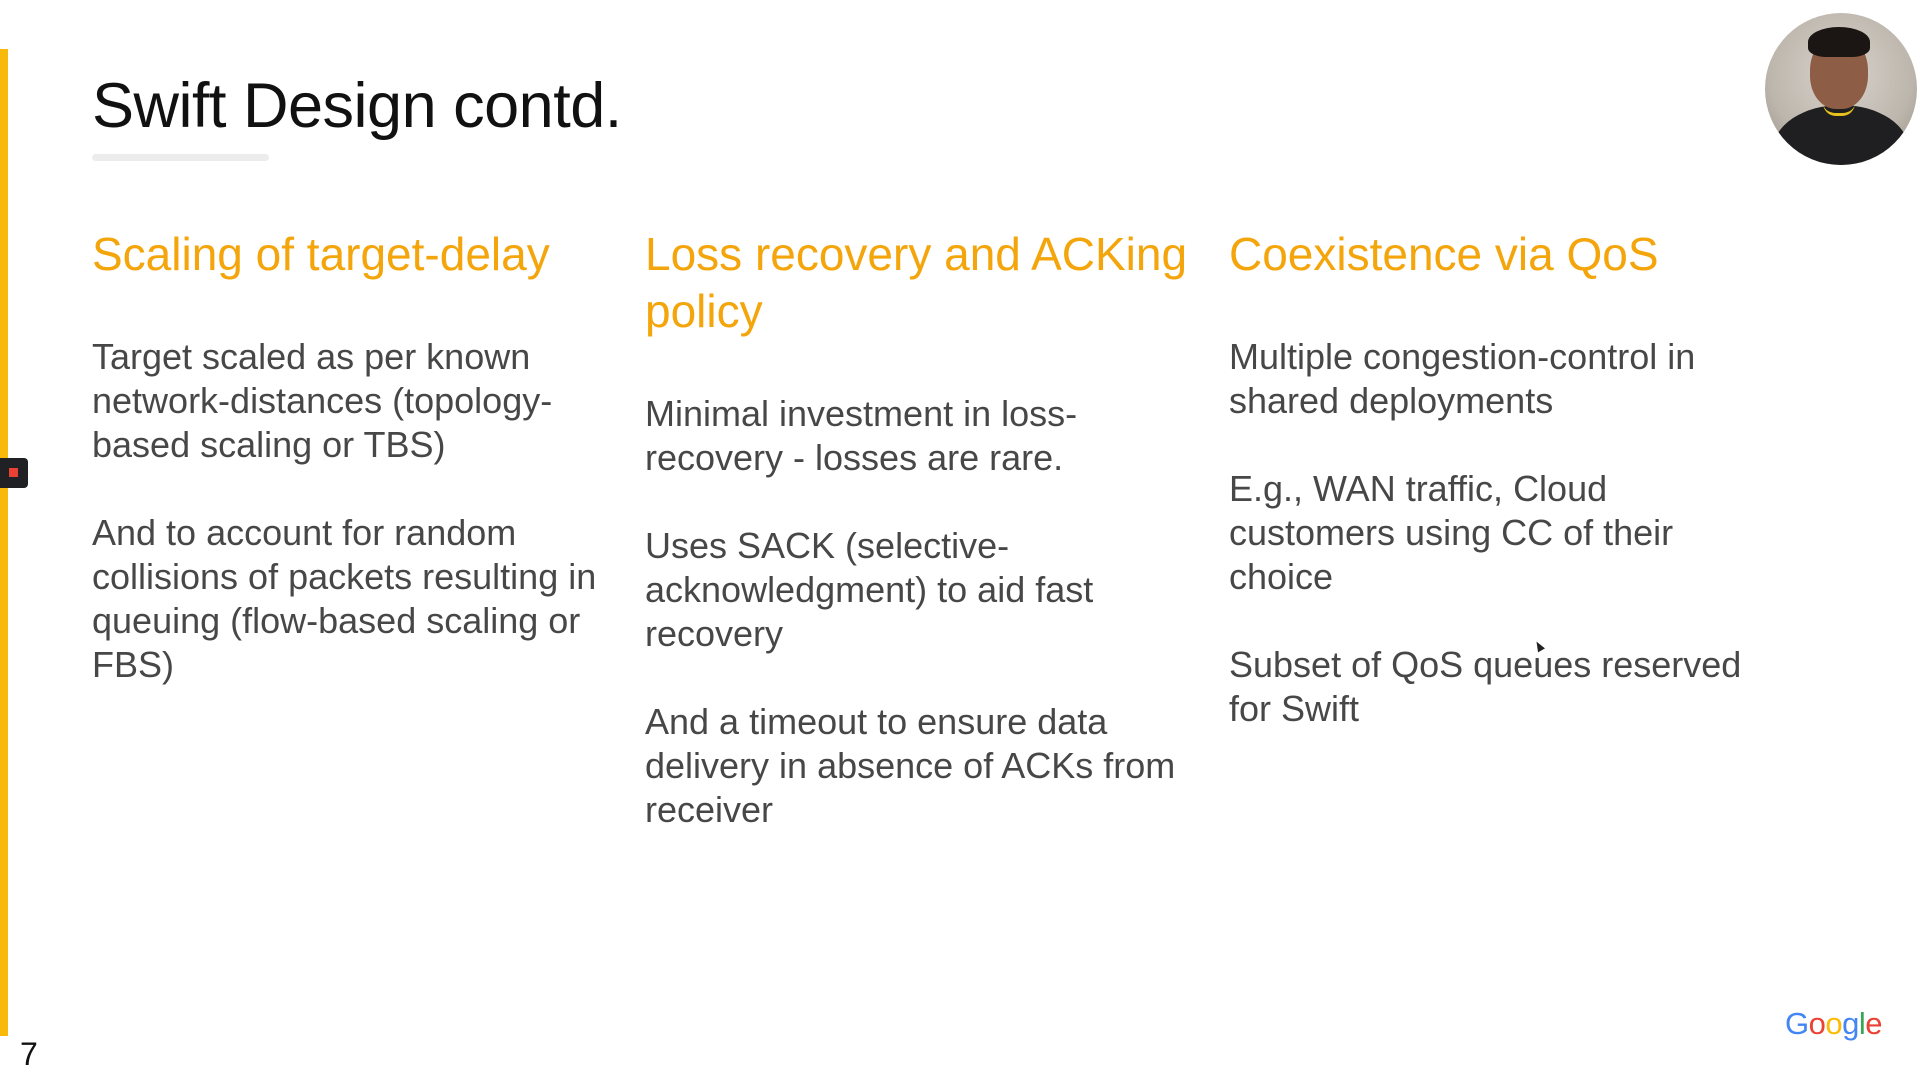 The width and height of the screenshot is (1920, 1080). I want to click on title-underline, so click(180, 157).